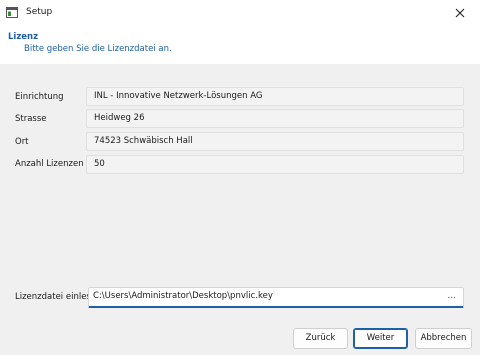 This screenshot has height=355, width=480. What do you see at coordinates (49, 164) in the screenshot?
I see `anzahl-lizenzen-label: Anzahl Lizenzen` at bounding box center [49, 164].